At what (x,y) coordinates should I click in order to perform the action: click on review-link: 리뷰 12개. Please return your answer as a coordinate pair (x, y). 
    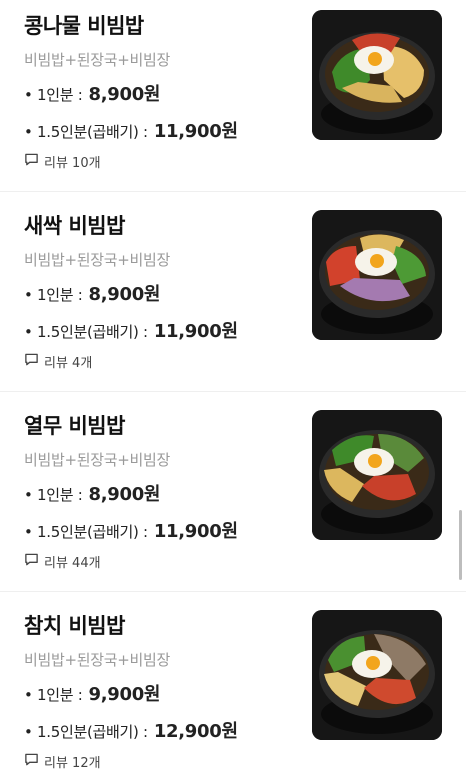
    Looking at the image, I should click on (62, 761).